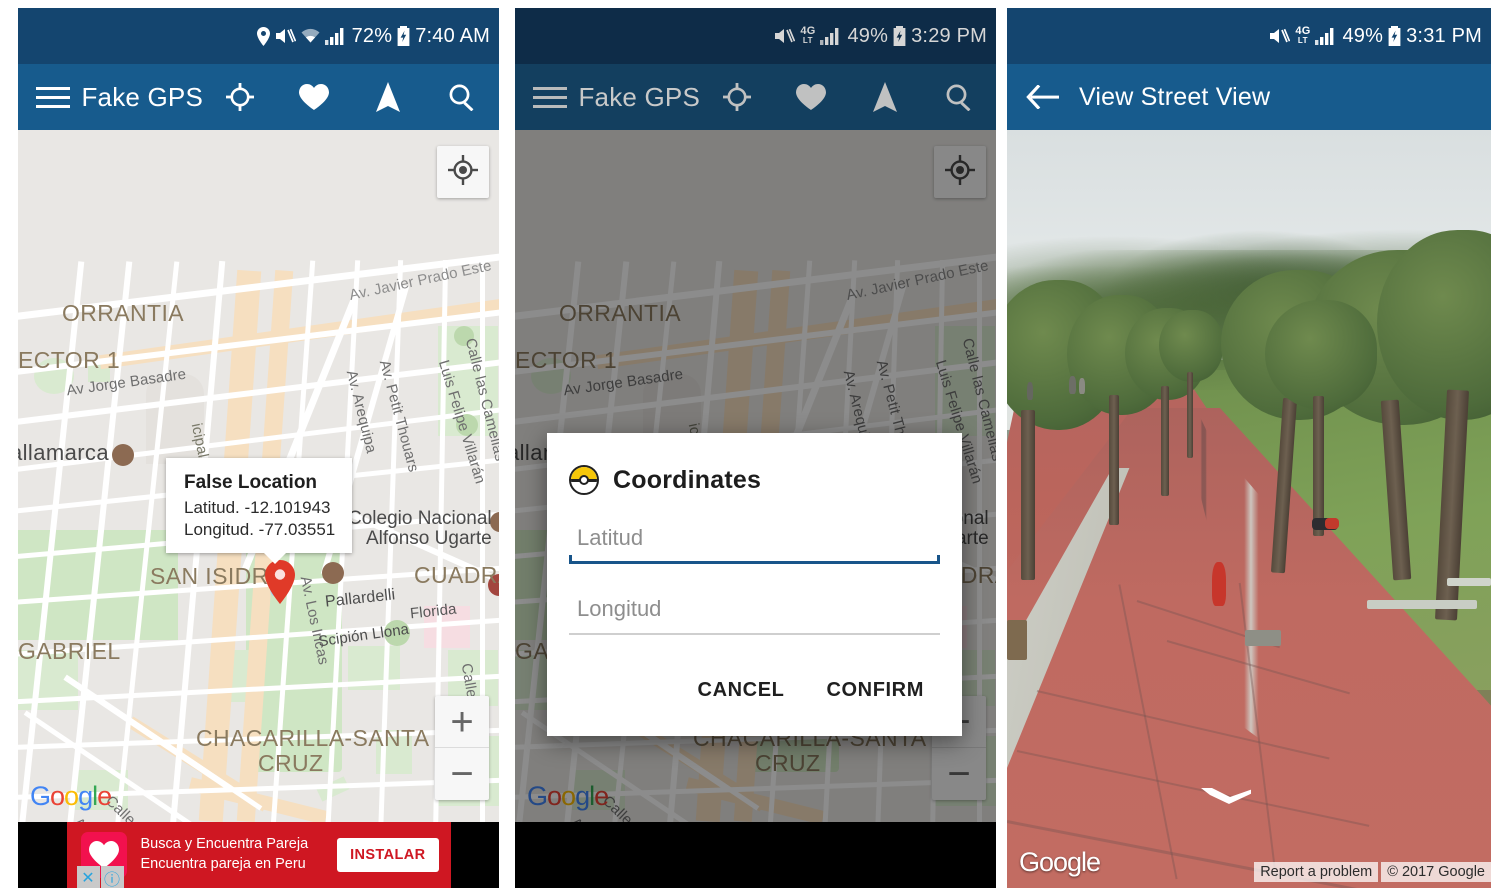 The height and width of the screenshot is (896, 1500). I want to click on wifi-icon, so click(310, 36).